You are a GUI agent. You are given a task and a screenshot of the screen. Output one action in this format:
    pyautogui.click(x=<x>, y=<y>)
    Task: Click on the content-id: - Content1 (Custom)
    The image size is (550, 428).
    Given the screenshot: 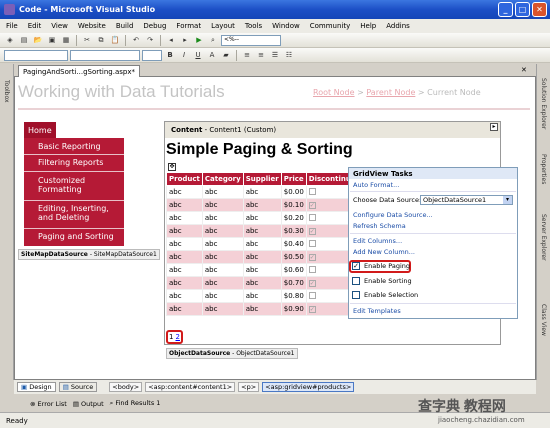 What is the action you would take?
    pyautogui.click(x=240, y=130)
    